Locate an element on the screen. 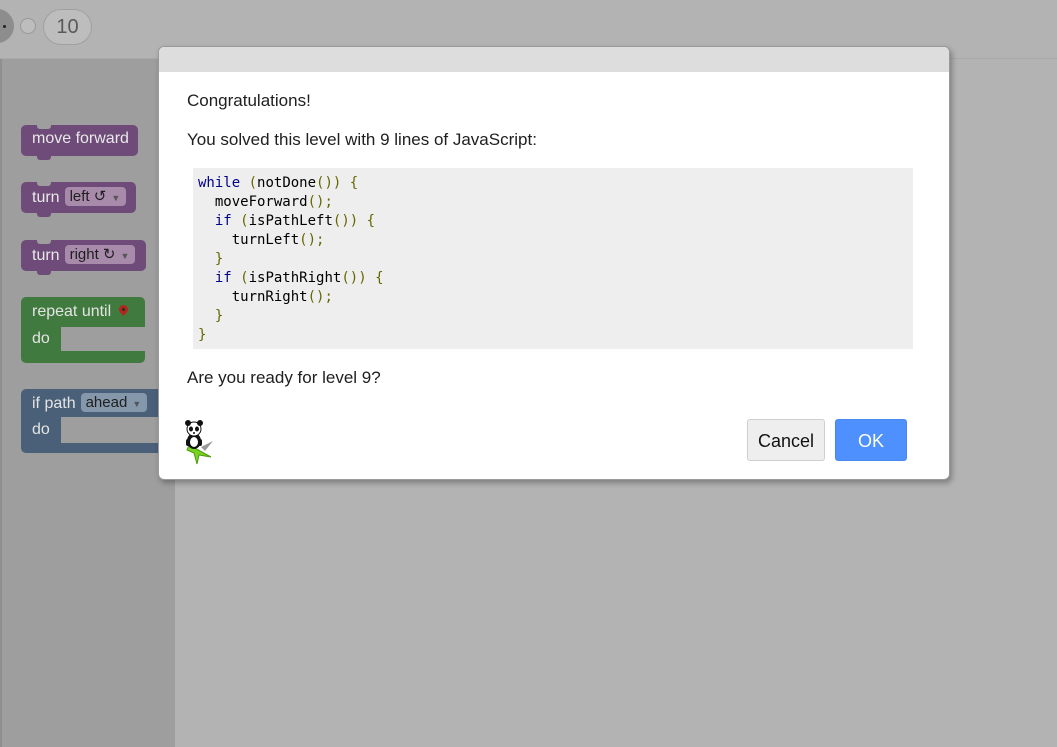 The image size is (1057, 747). block-turn-left: turn left ↺ ▼ is located at coordinates (78, 199).